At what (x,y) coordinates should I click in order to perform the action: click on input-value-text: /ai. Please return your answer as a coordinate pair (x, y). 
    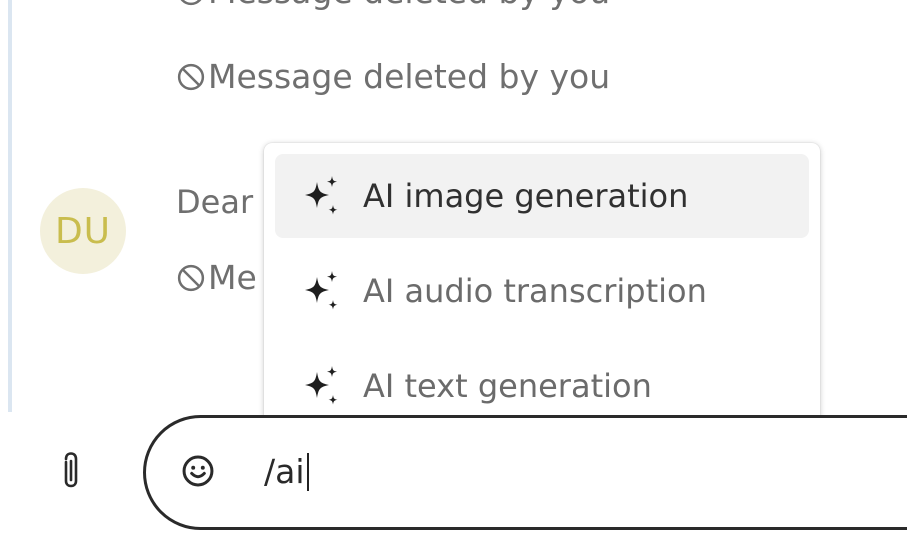
    Looking at the image, I should click on (284, 471).